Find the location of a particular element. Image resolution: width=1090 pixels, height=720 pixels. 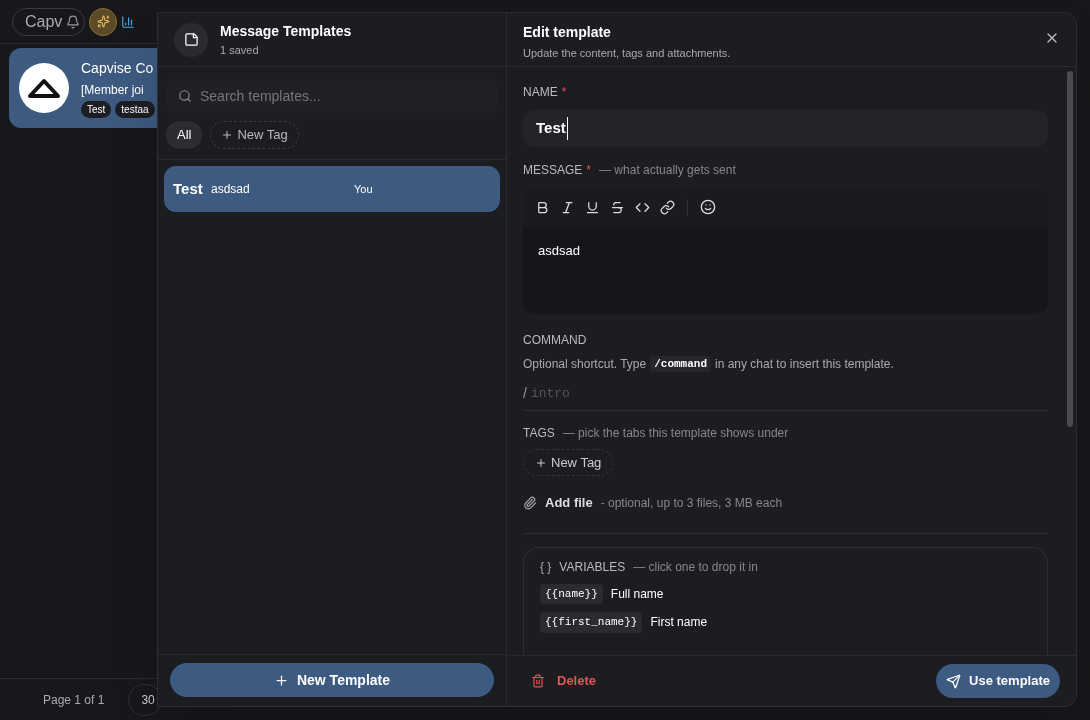

template-preview: asdsad is located at coordinates (231, 189).